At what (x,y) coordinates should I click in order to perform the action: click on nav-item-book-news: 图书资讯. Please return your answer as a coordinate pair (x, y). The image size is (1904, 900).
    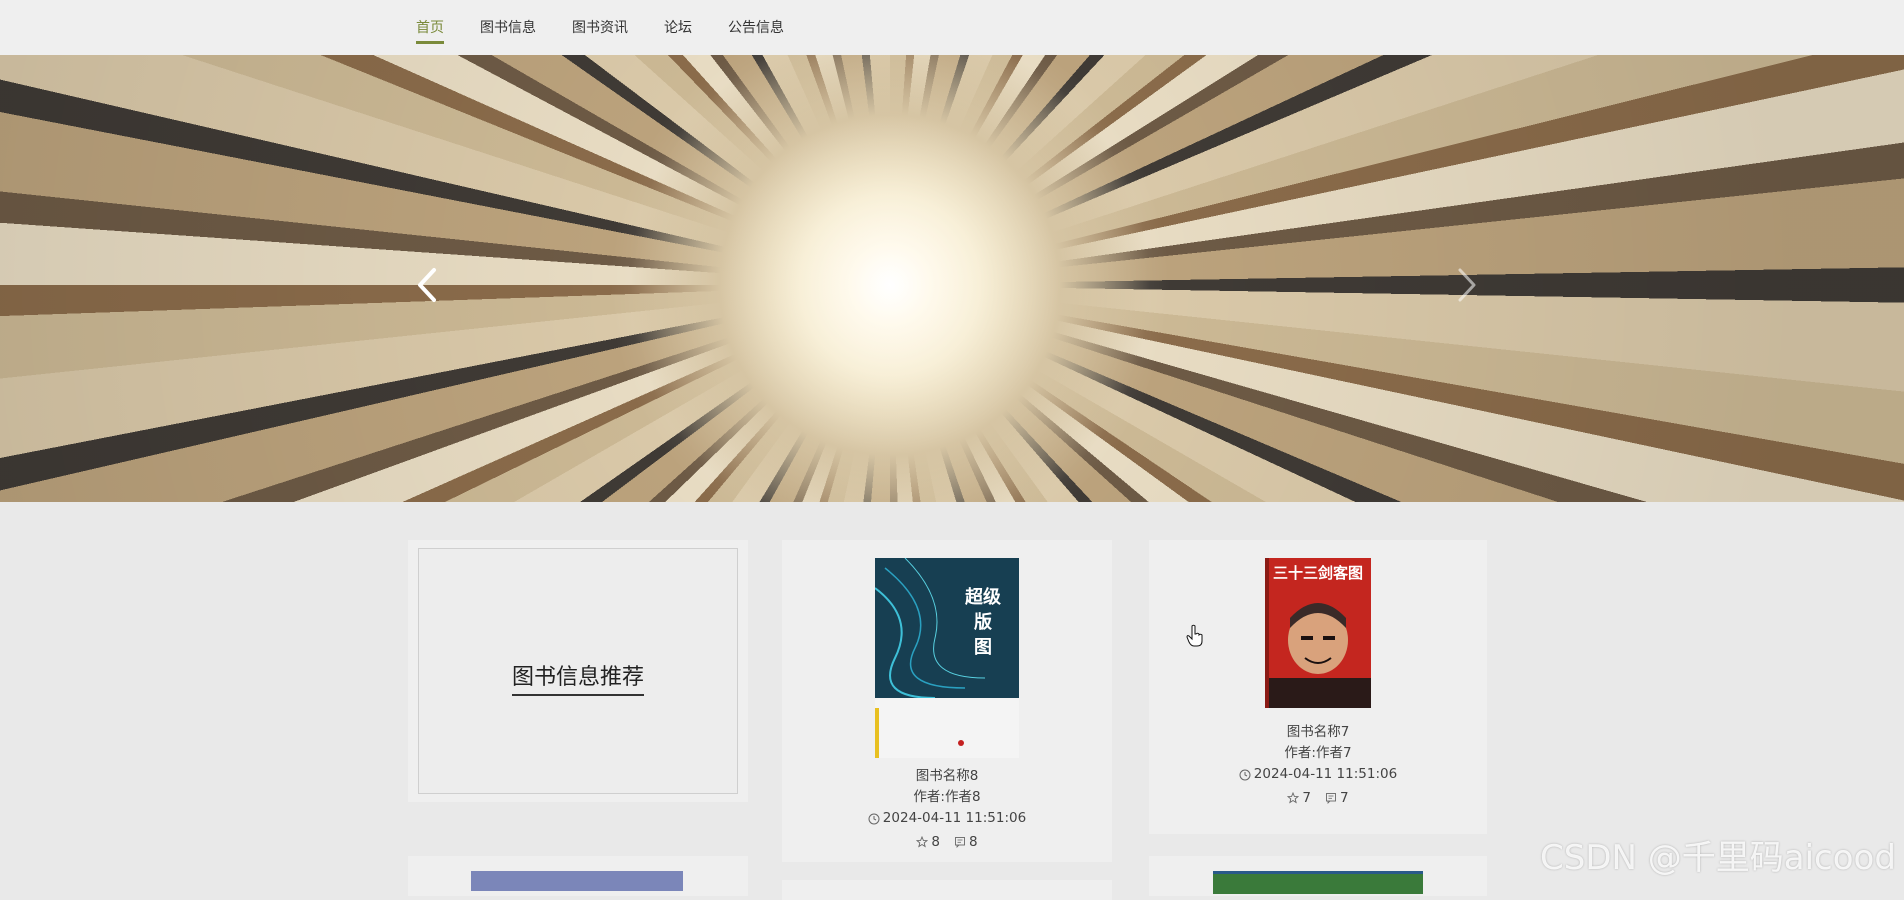
    Looking at the image, I should click on (600, 28).